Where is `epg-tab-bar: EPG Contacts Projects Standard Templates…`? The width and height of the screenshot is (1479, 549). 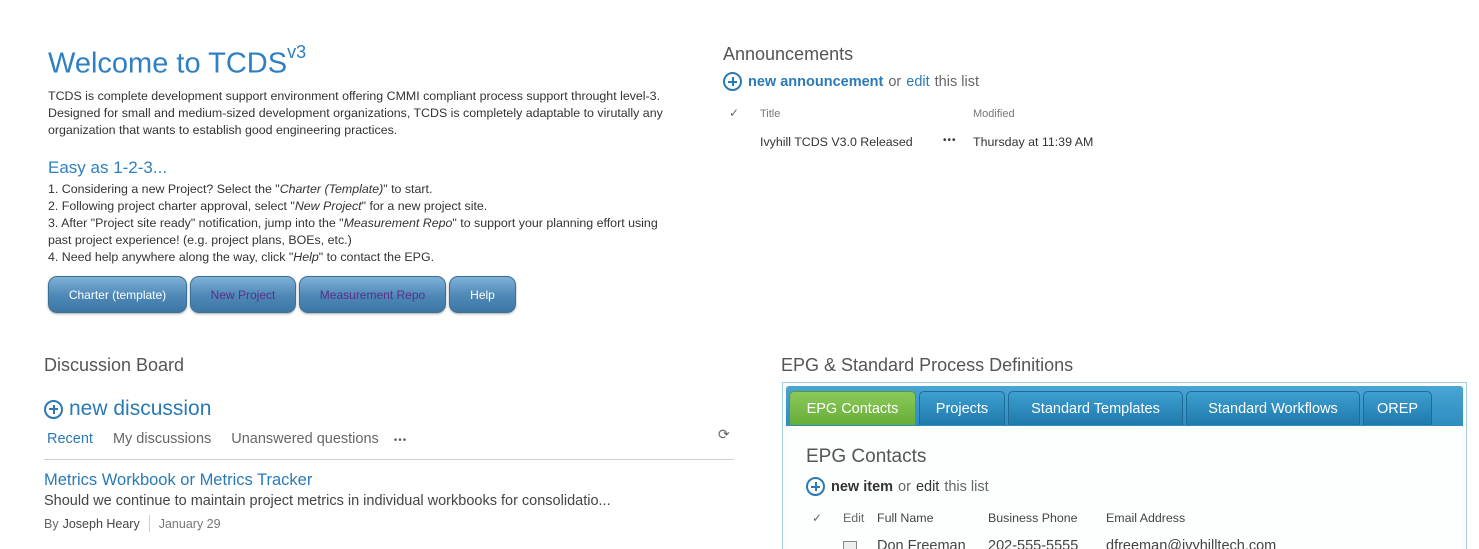 epg-tab-bar: EPG Contacts Projects Standard Templates… is located at coordinates (1124, 406).